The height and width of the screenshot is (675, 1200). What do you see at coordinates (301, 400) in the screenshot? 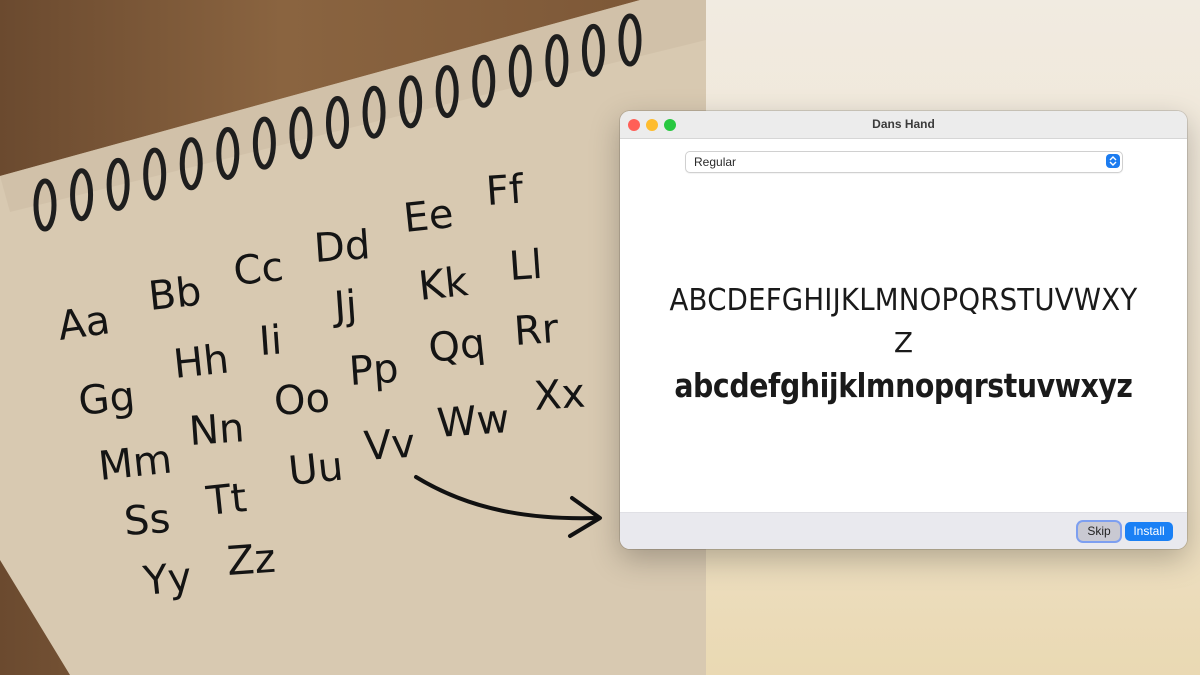
I see `handwritten-letter-pair: Oo` at bounding box center [301, 400].